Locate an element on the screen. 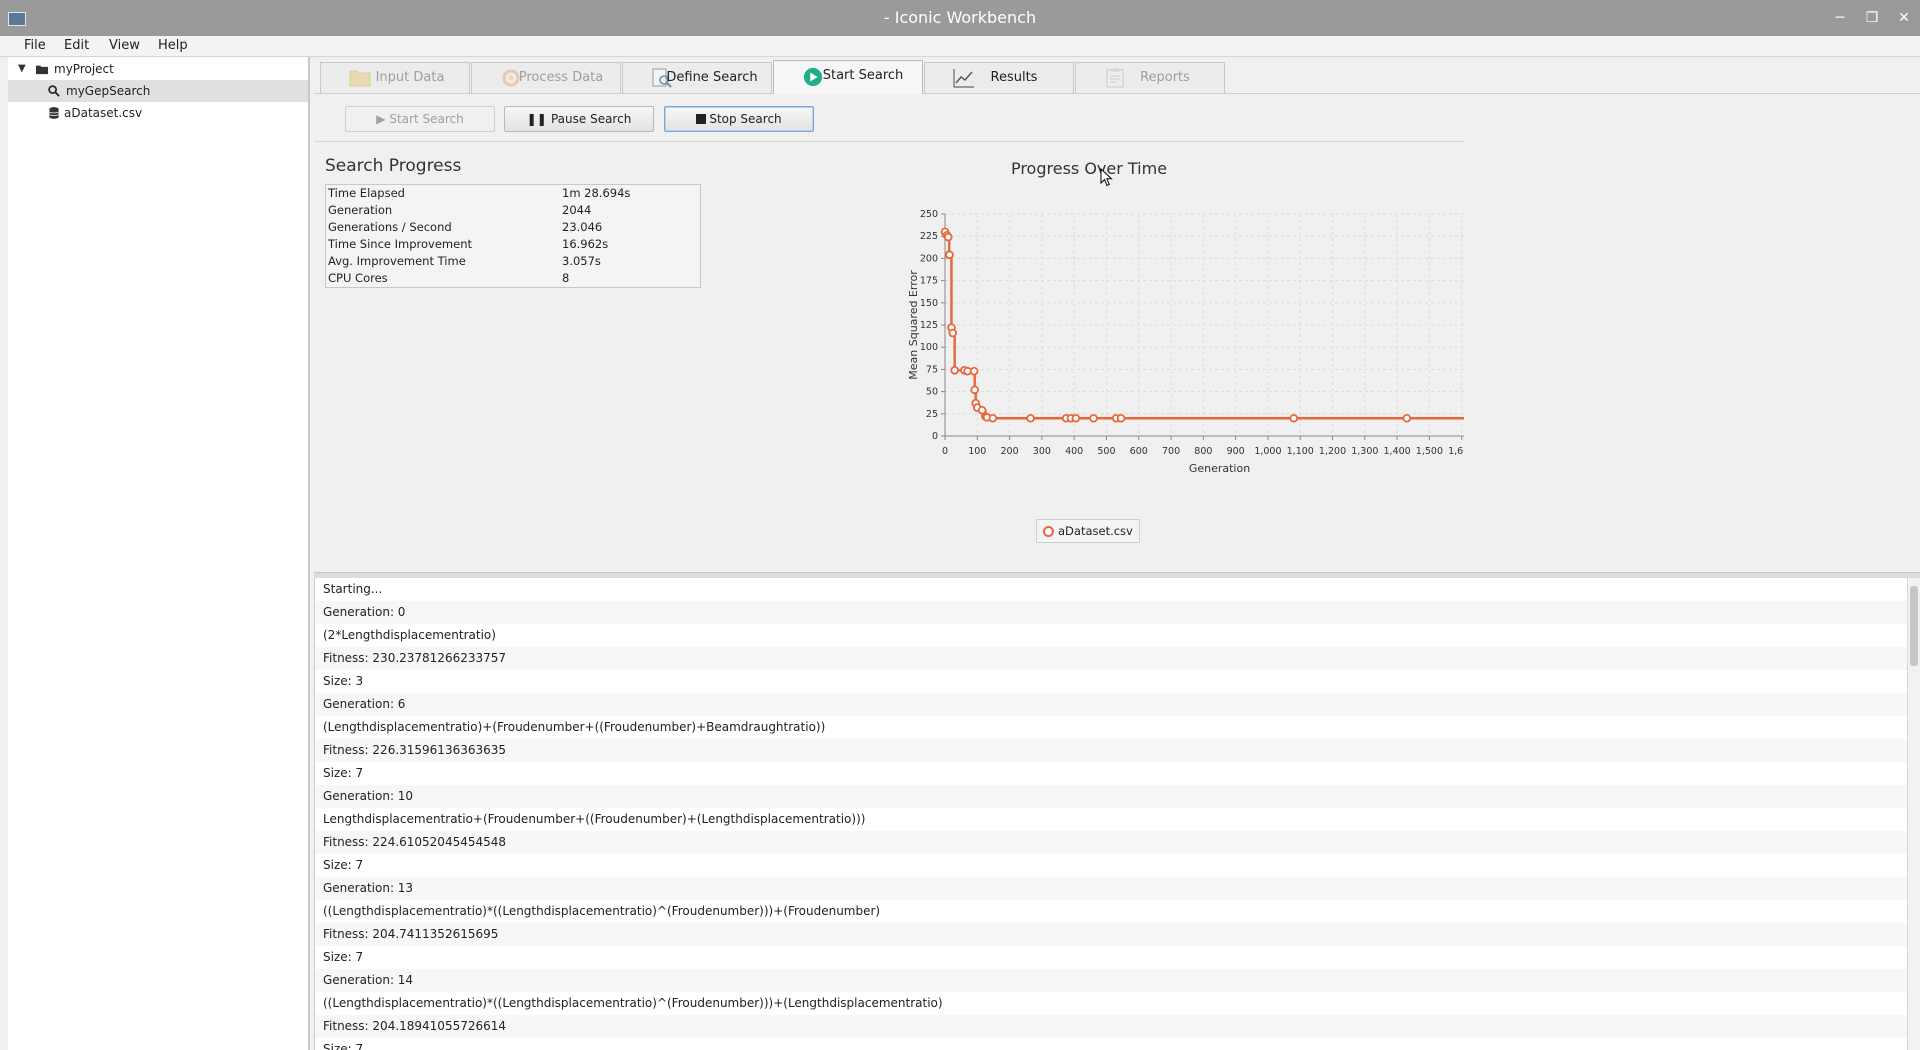  mouse-cursor-icon is located at coordinates (1106, 177).